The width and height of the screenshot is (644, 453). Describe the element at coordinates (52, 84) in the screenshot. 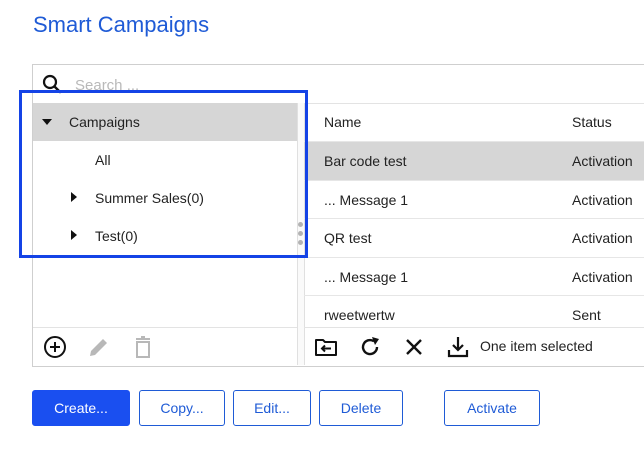

I see `search-icon` at that location.